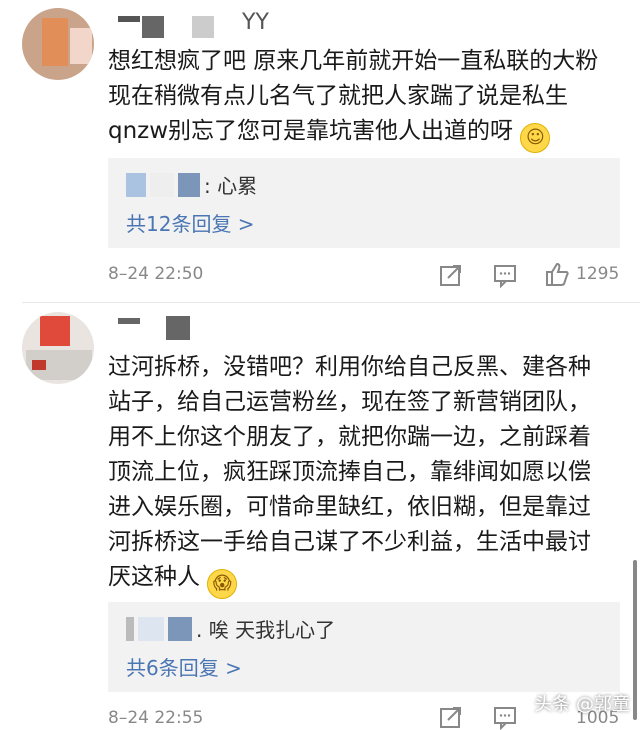 The height and width of the screenshot is (730, 640). What do you see at coordinates (156, 274) in the screenshot?
I see `comment-timestamp: 8–24 22:50` at bounding box center [156, 274].